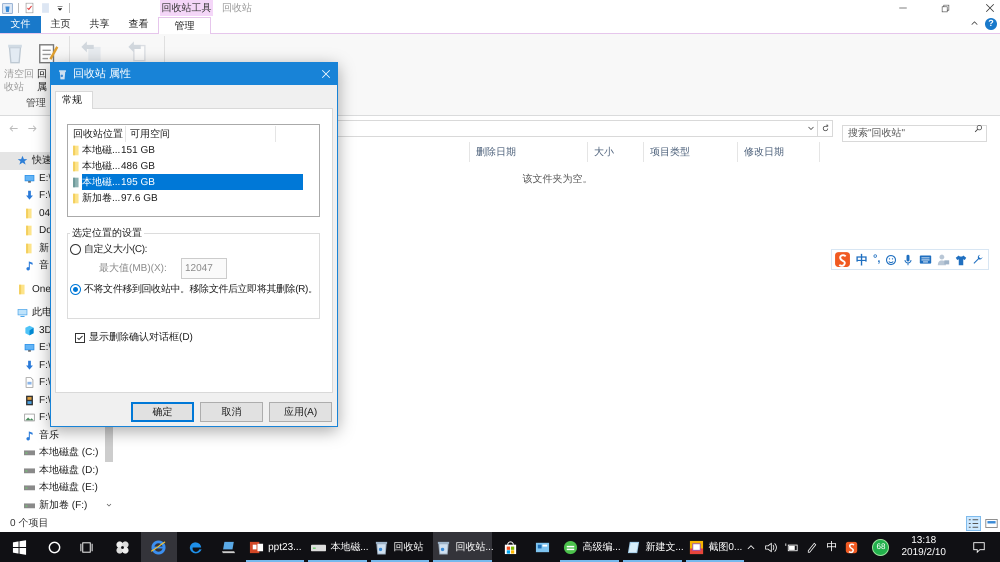 The height and width of the screenshot is (562, 1000). What do you see at coordinates (29, 524) in the screenshot?
I see `item-count: 0 个项目` at bounding box center [29, 524].